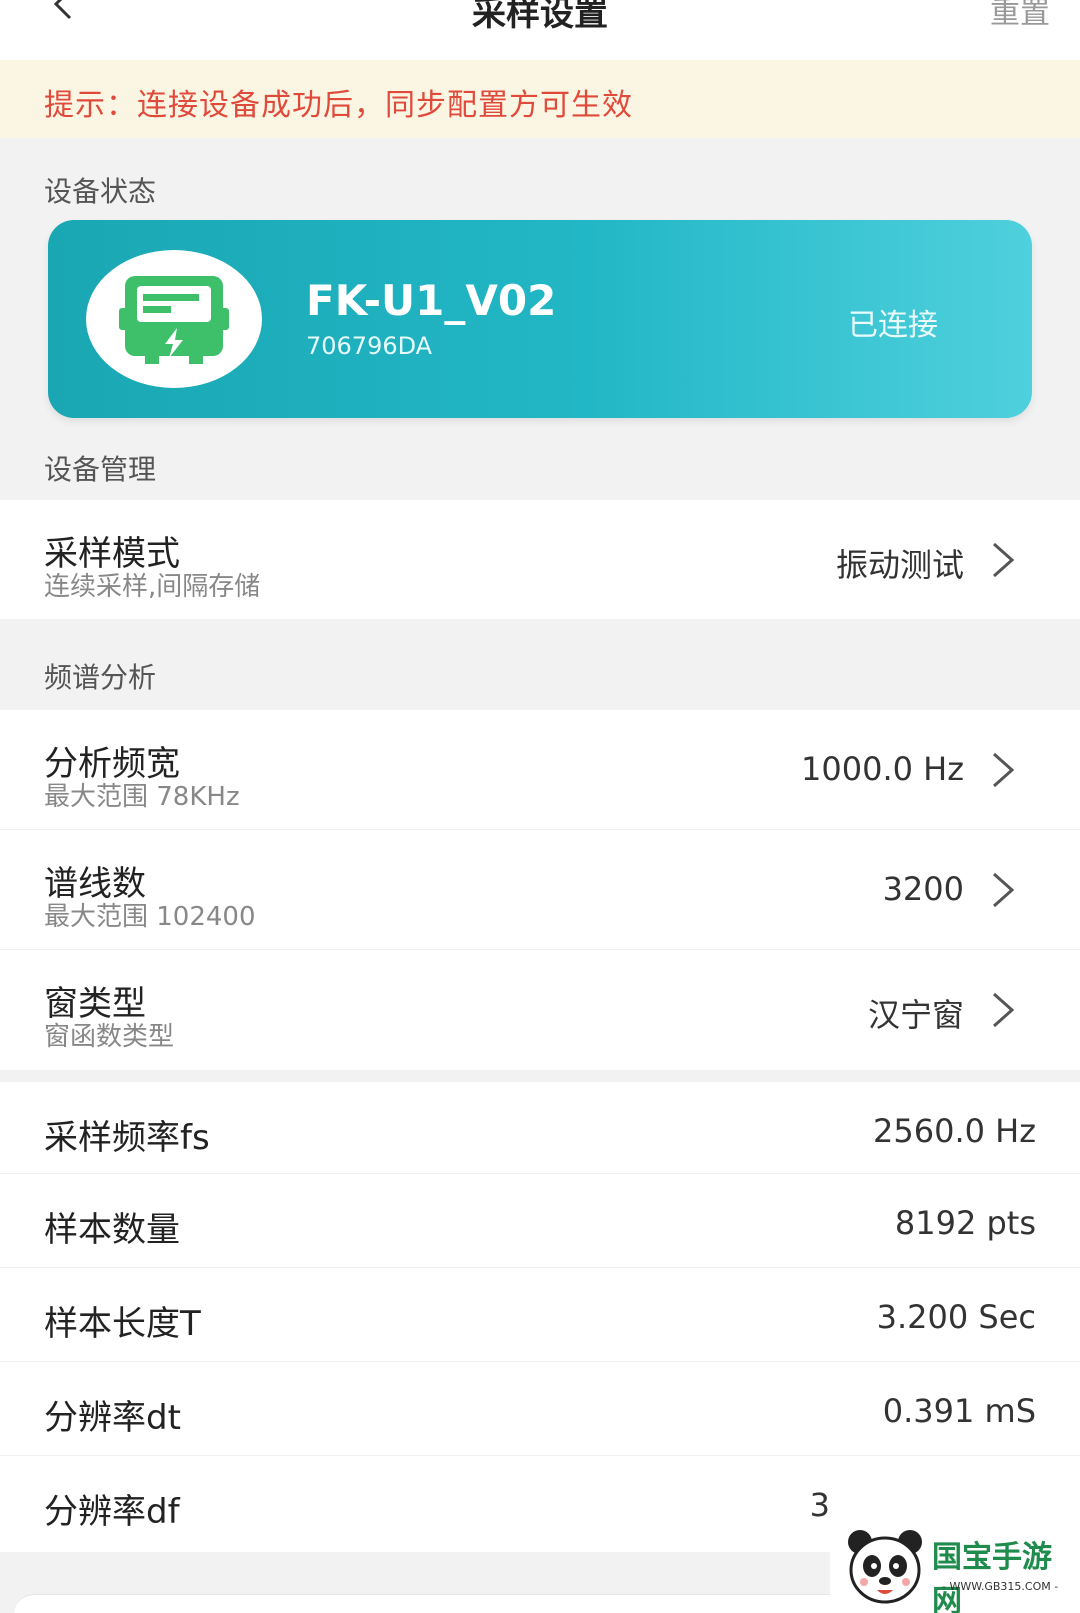 The height and width of the screenshot is (1613, 1080). What do you see at coordinates (369, 346) in the screenshot?
I see `device-id: 706796DA` at bounding box center [369, 346].